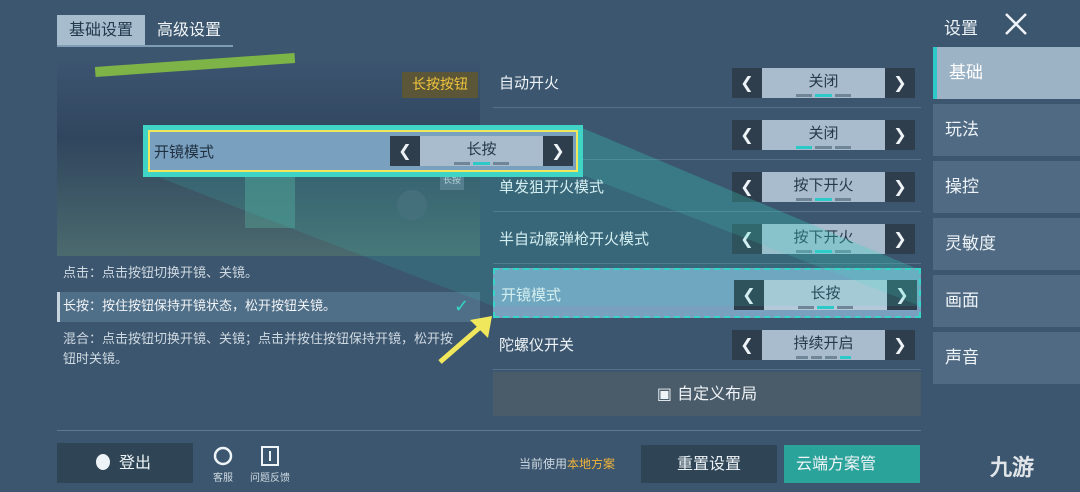 Image resolution: width=1080 pixels, height=492 pixels. What do you see at coordinates (1006, 130) in the screenshot?
I see `sidebar-item-gameplay: 玩法` at bounding box center [1006, 130].